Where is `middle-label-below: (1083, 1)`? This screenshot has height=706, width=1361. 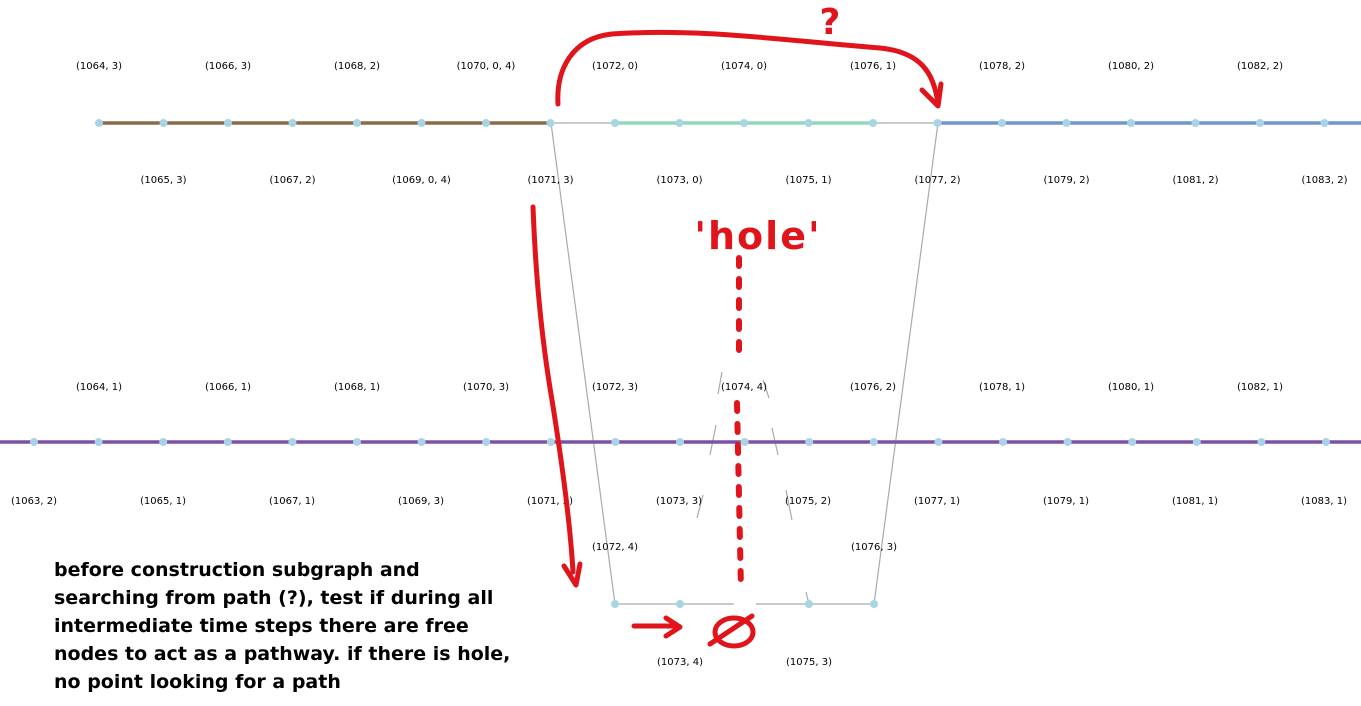
middle-label-below: (1083, 1) is located at coordinates (1324, 501).